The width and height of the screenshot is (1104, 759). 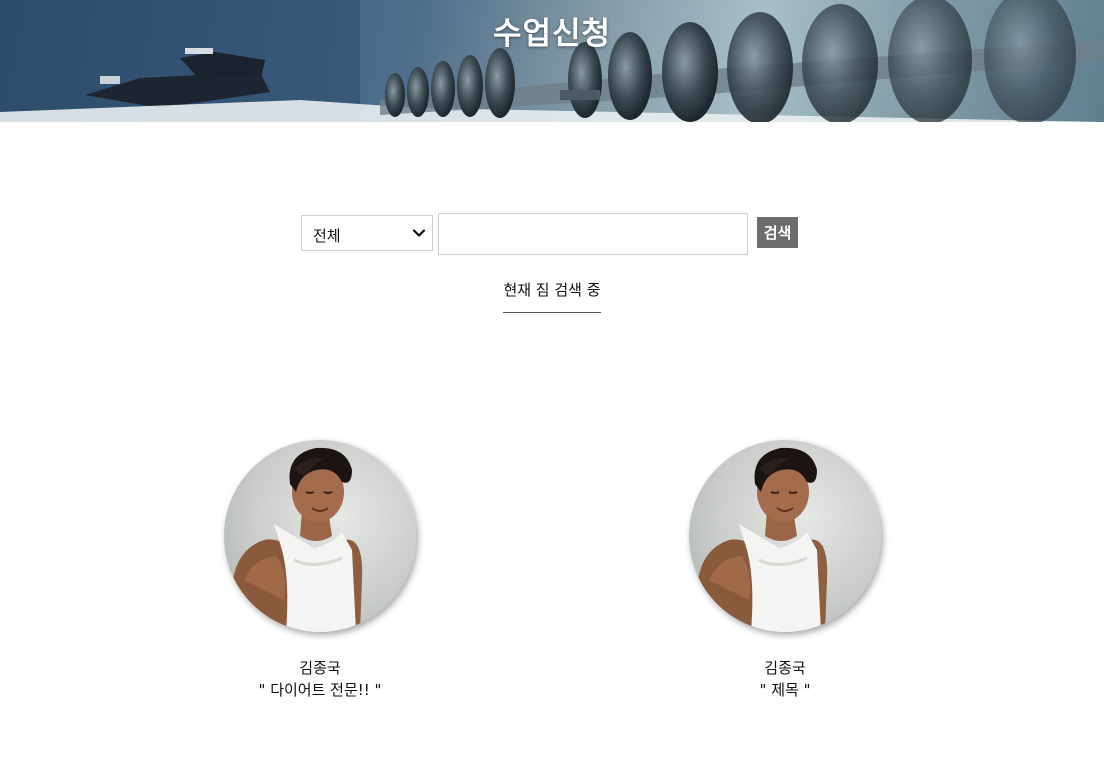 I want to click on page-title: 수업신청, so click(x=552, y=34).